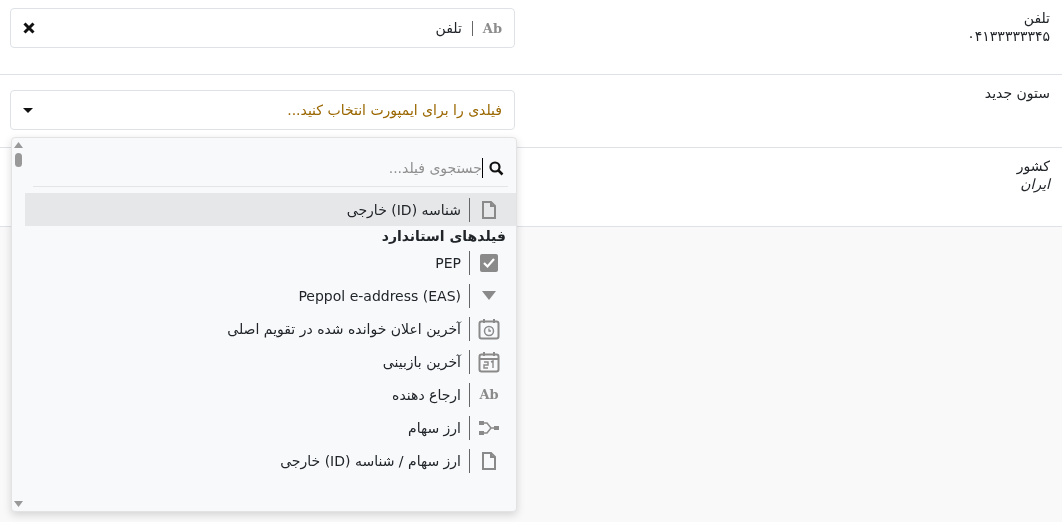  What do you see at coordinates (1017, 93) in the screenshot?
I see `column-label: ستون جدید` at bounding box center [1017, 93].